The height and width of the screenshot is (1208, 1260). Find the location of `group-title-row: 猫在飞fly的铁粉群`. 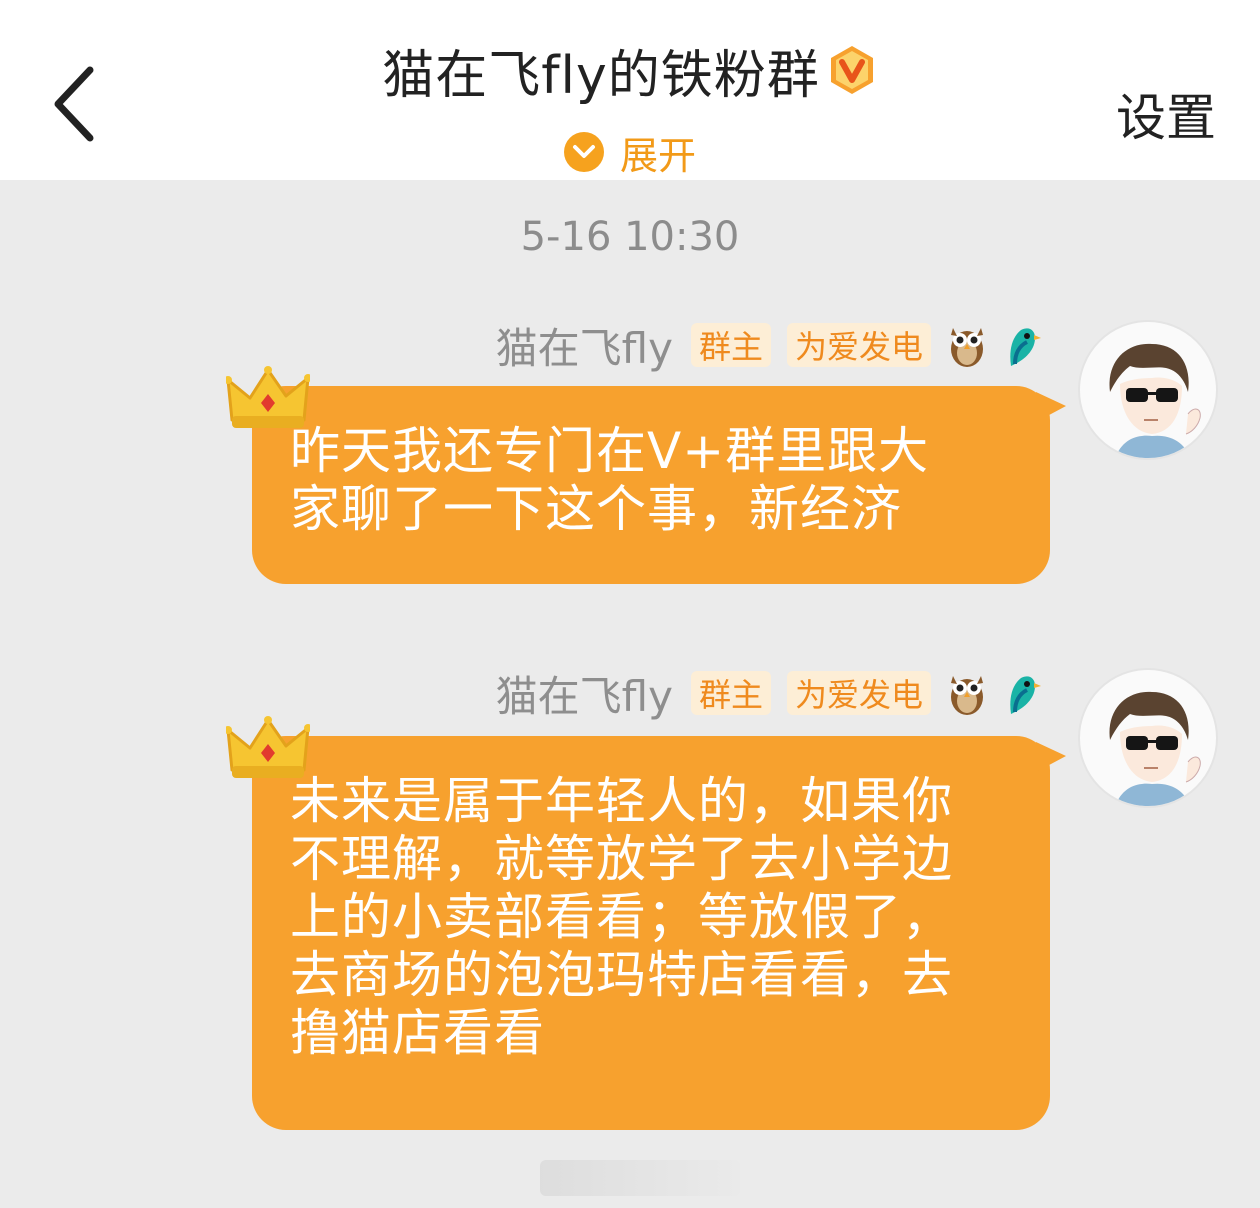

group-title-row: 猫在飞fly的铁粉群 is located at coordinates (630, 70).